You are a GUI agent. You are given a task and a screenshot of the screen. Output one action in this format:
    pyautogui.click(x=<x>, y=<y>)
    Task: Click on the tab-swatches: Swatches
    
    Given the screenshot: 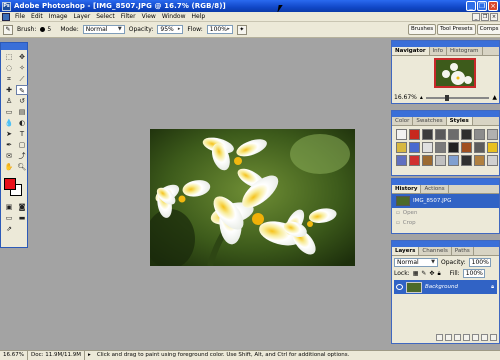 What is the action you would take?
    pyautogui.click(x=430, y=121)
    